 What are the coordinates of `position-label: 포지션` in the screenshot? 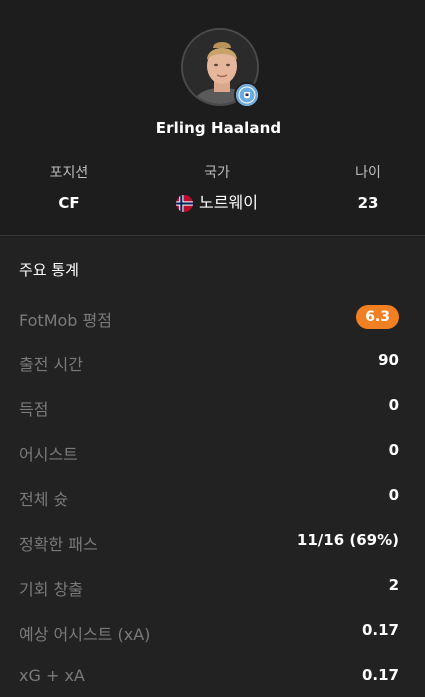 It's located at (69, 173).